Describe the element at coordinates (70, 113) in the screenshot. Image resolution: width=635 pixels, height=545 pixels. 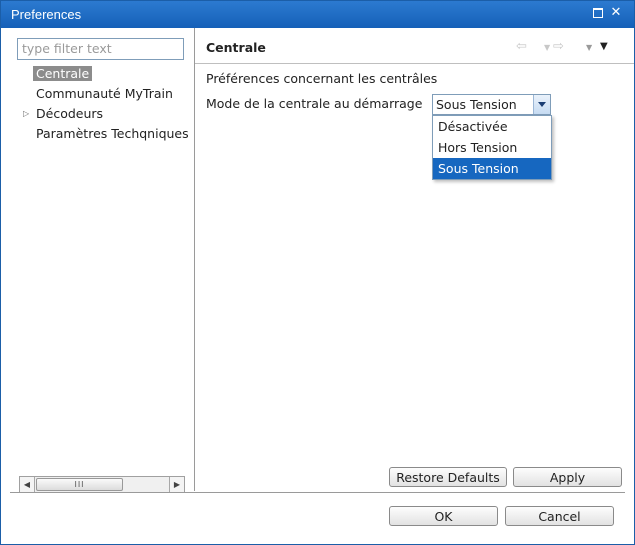
I see `tree-item-label: Décodeurs` at that location.